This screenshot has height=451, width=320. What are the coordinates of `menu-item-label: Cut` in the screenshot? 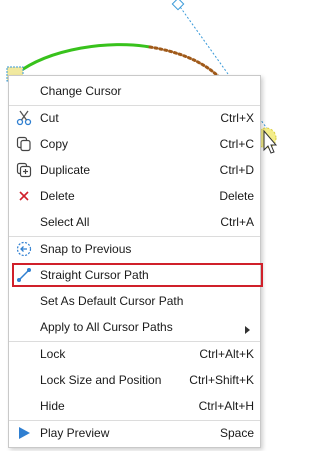 It's located at (49, 118).